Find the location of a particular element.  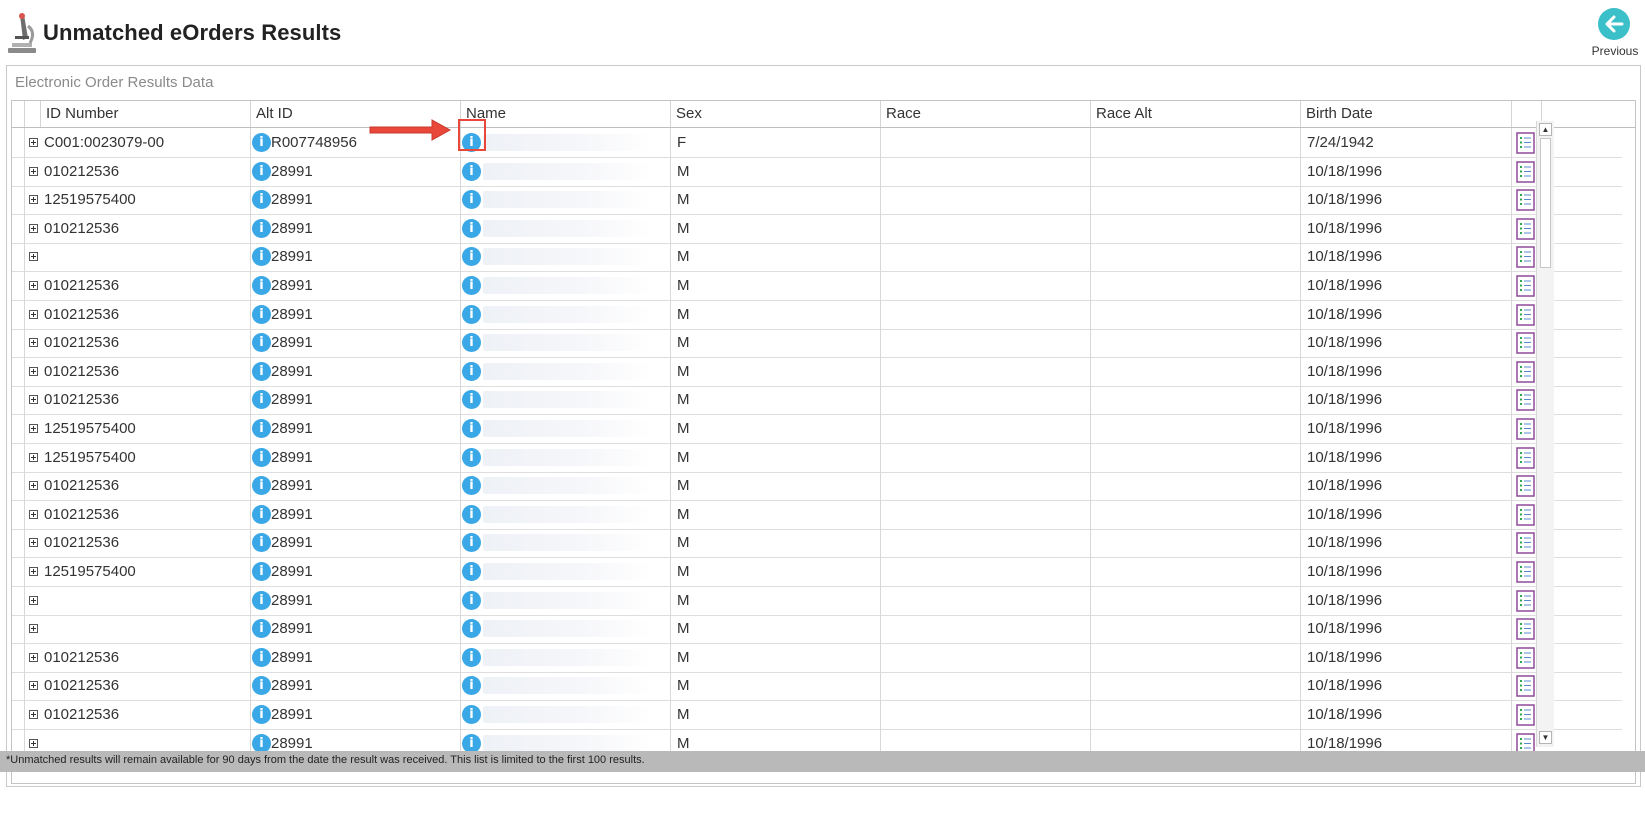

column-header-race-alt: Race Alt is located at coordinates (1196, 114).